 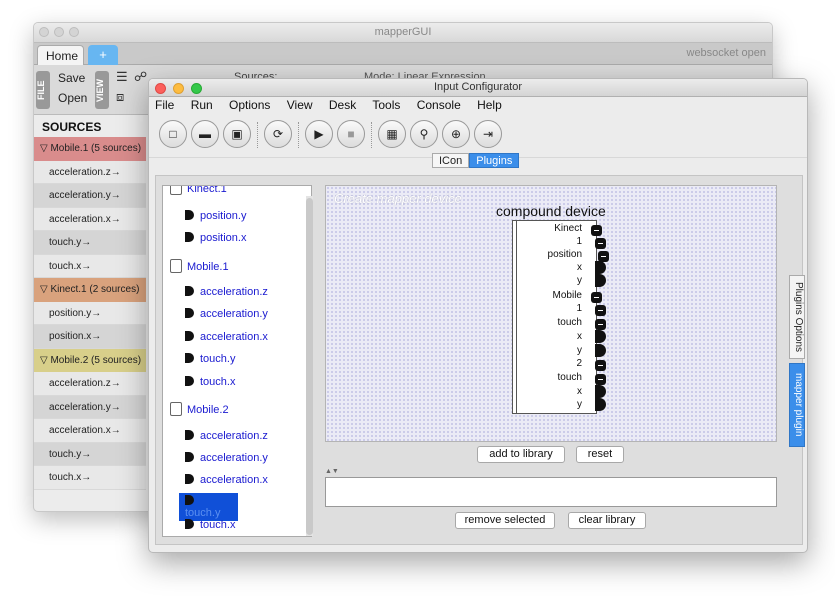 What do you see at coordinates (90, 337) in the screenshot?
I see `source-item: position.x→` at bounding box center [90, 337].